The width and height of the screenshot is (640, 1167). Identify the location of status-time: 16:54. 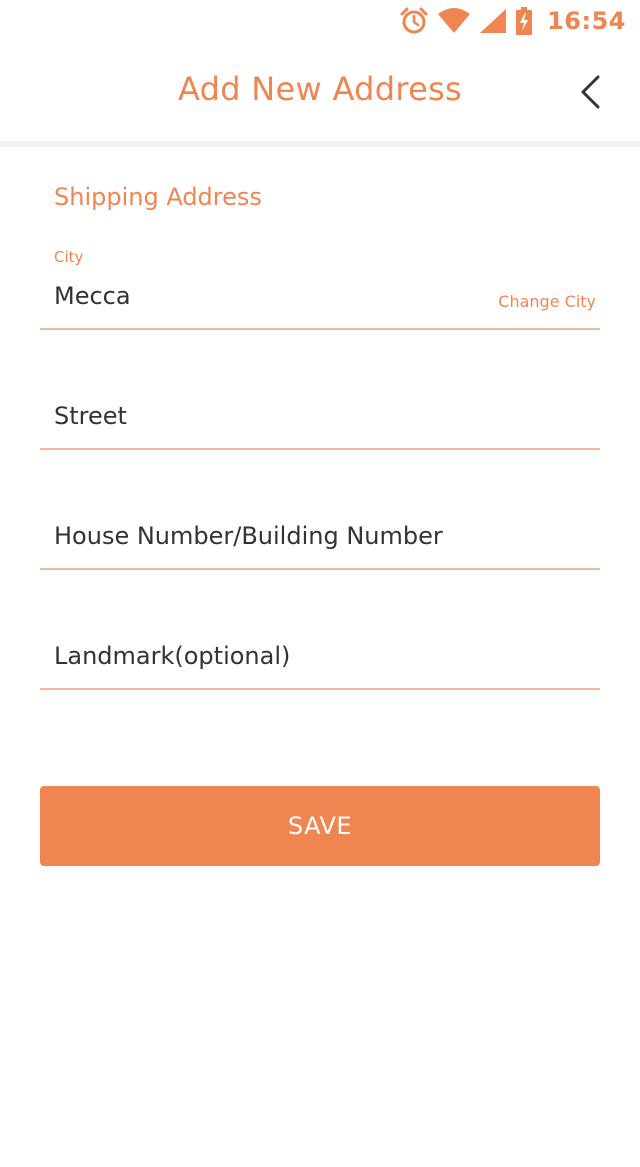
(586, 21).